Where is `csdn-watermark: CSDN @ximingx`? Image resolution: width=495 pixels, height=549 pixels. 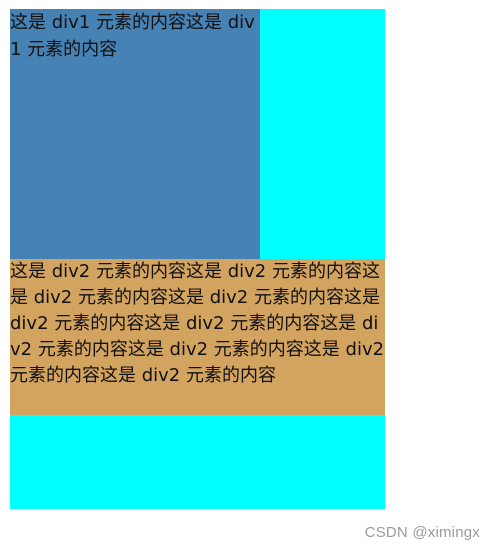 csdn-watermark: CSDN @ximingx is located at coordinates (422, 532).